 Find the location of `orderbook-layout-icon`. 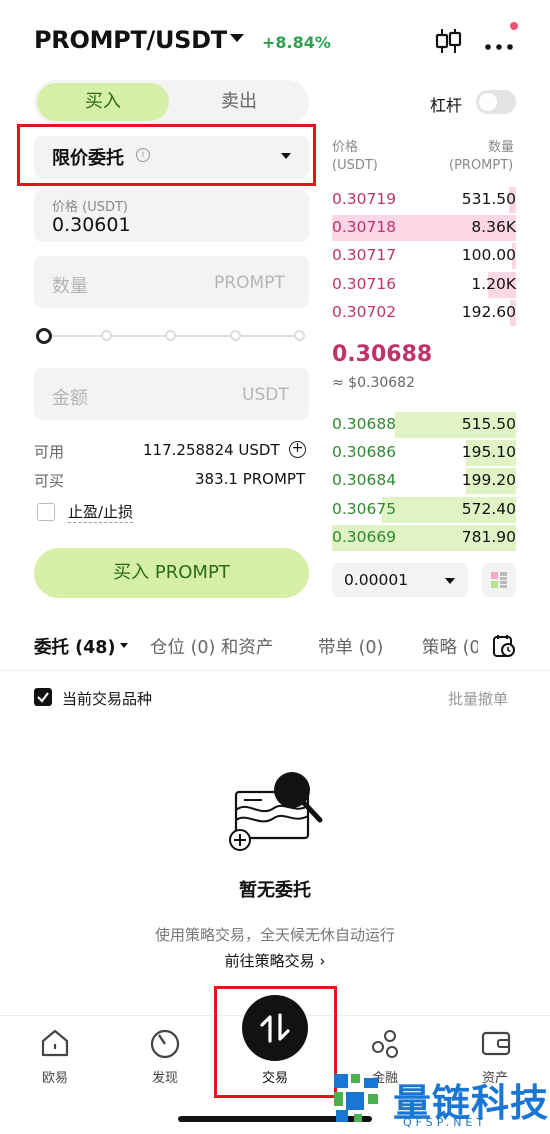

orderbook-layout-icon is located at coordinates (499, 580).